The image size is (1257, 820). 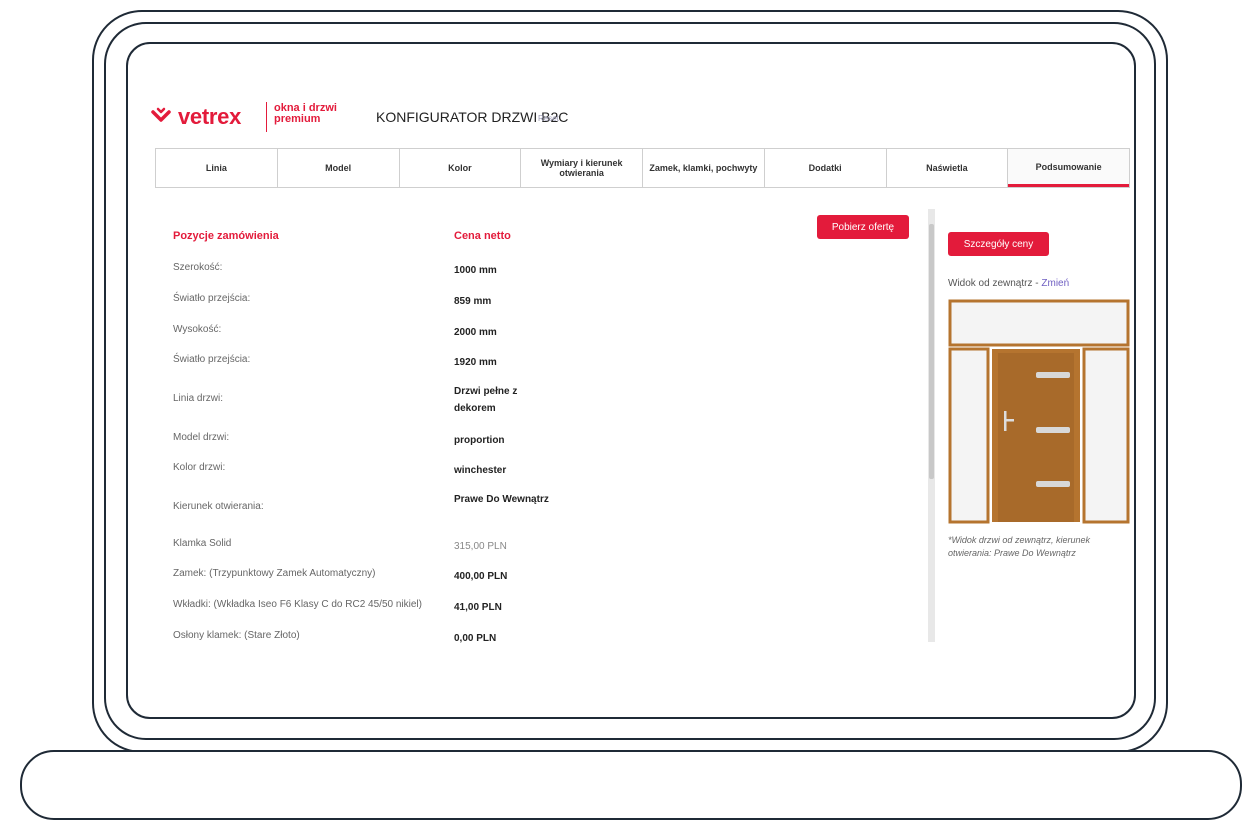 I want to click on reset-link: Reset, so click(x=548, y=118).